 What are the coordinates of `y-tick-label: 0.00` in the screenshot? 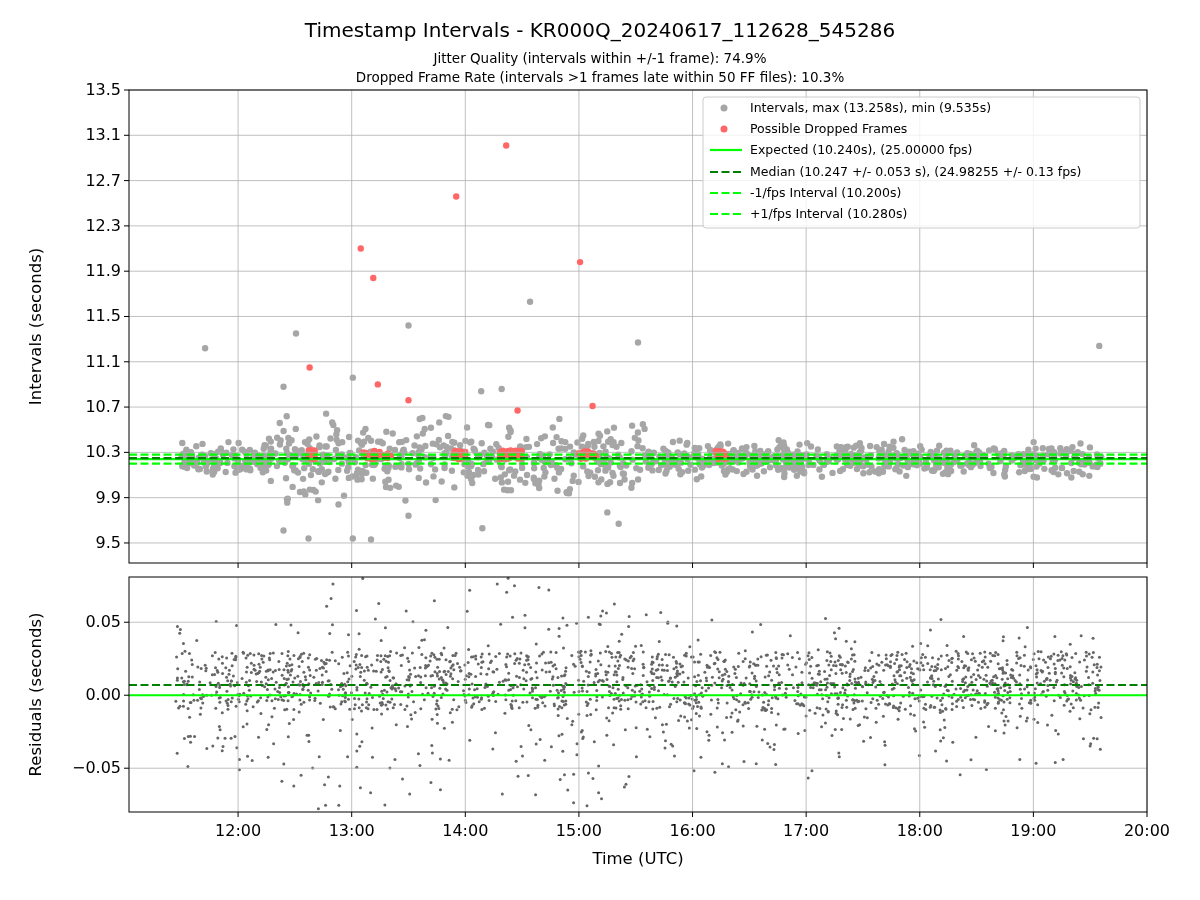 It's located at (103, 695).